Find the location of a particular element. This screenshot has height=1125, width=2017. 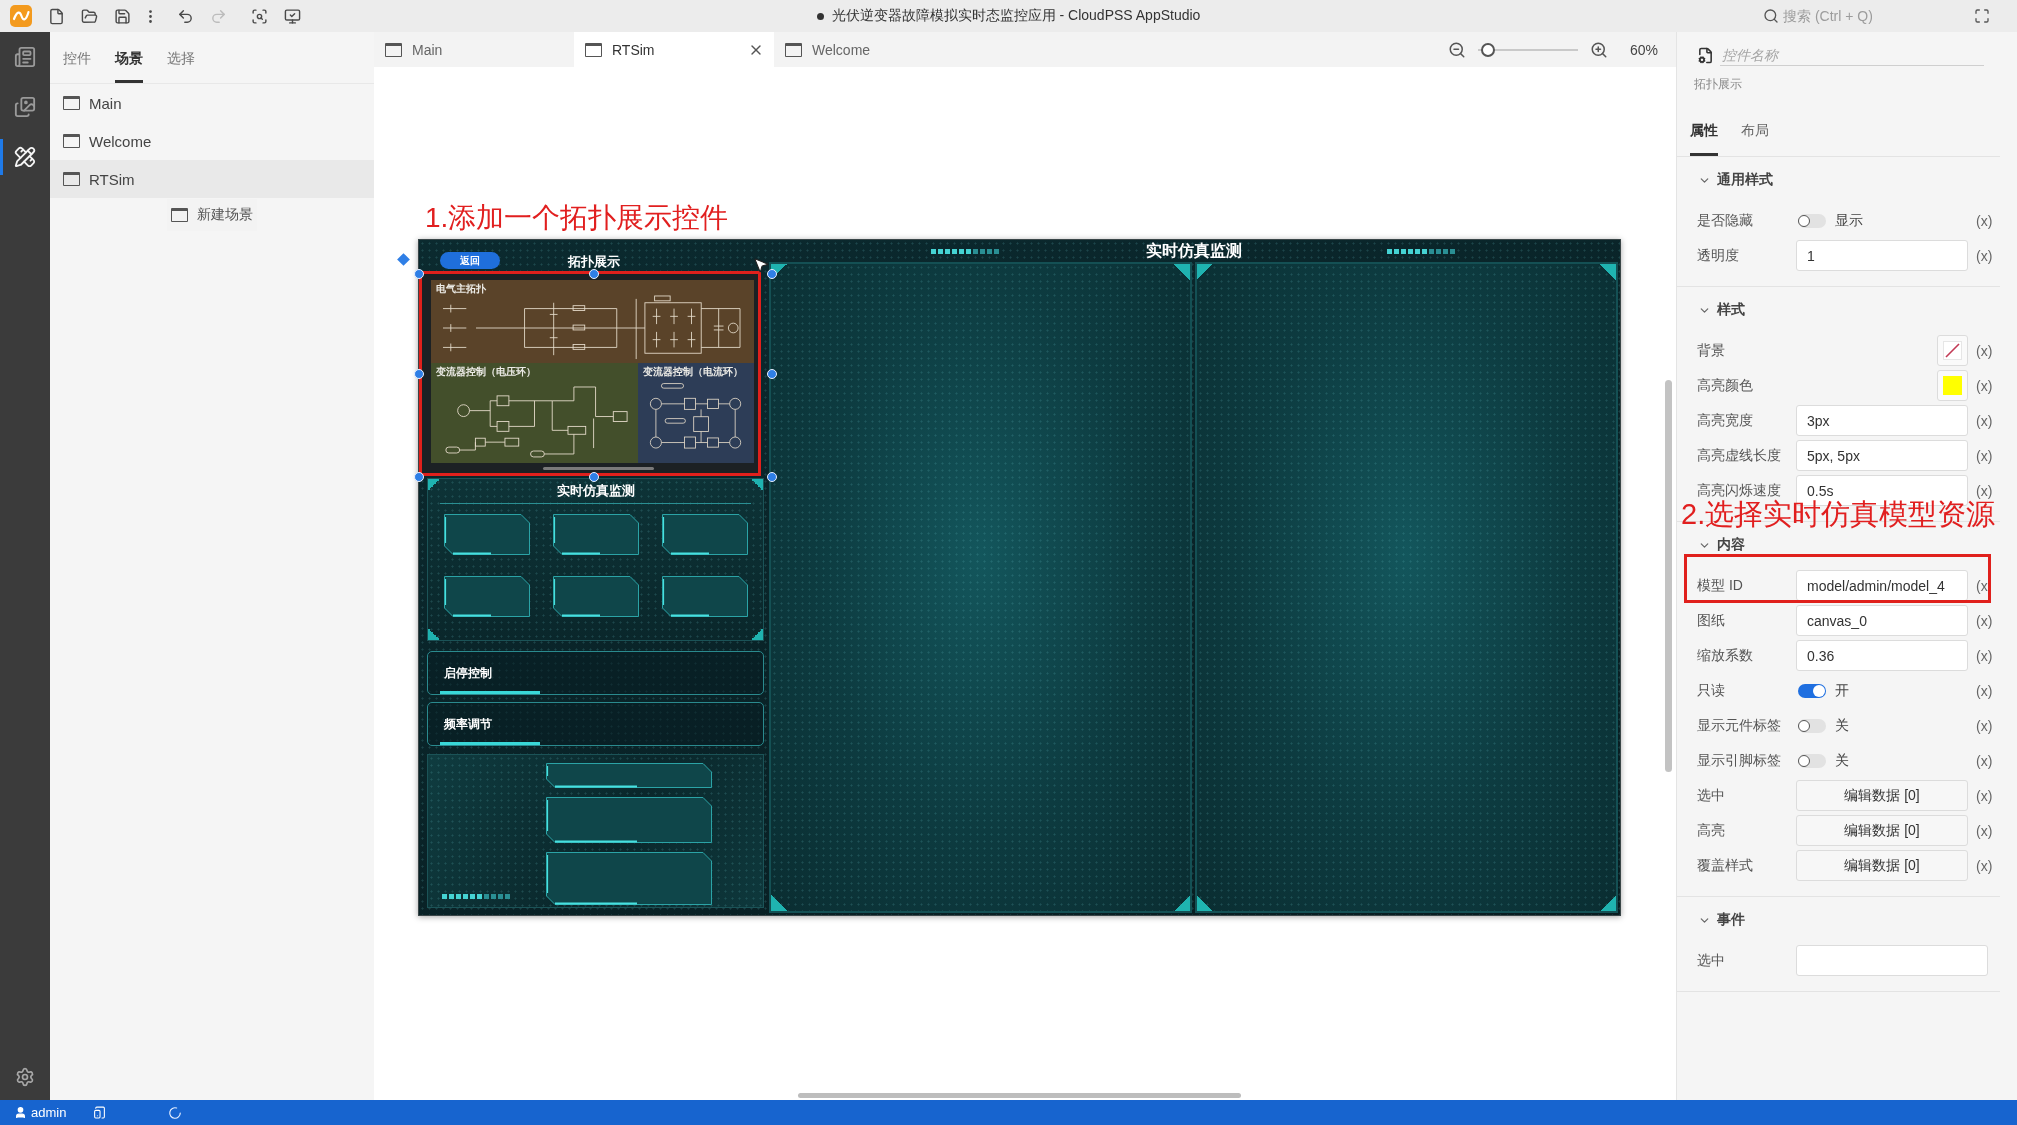

device-icon is located at coordinates (100, 1112).